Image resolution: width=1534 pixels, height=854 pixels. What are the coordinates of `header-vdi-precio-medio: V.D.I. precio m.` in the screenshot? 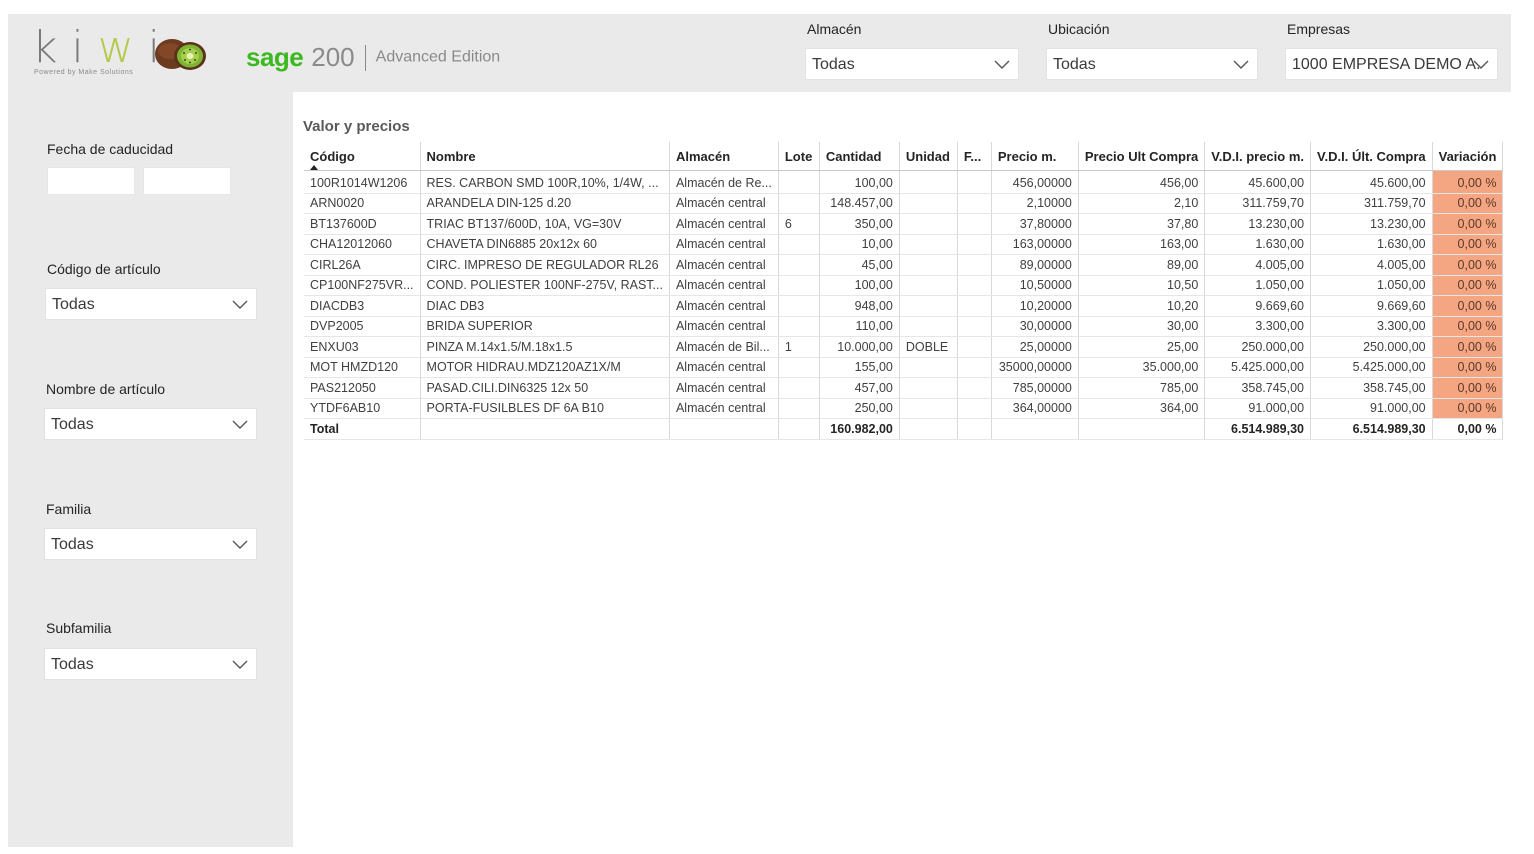 It's located at (1258, 156).